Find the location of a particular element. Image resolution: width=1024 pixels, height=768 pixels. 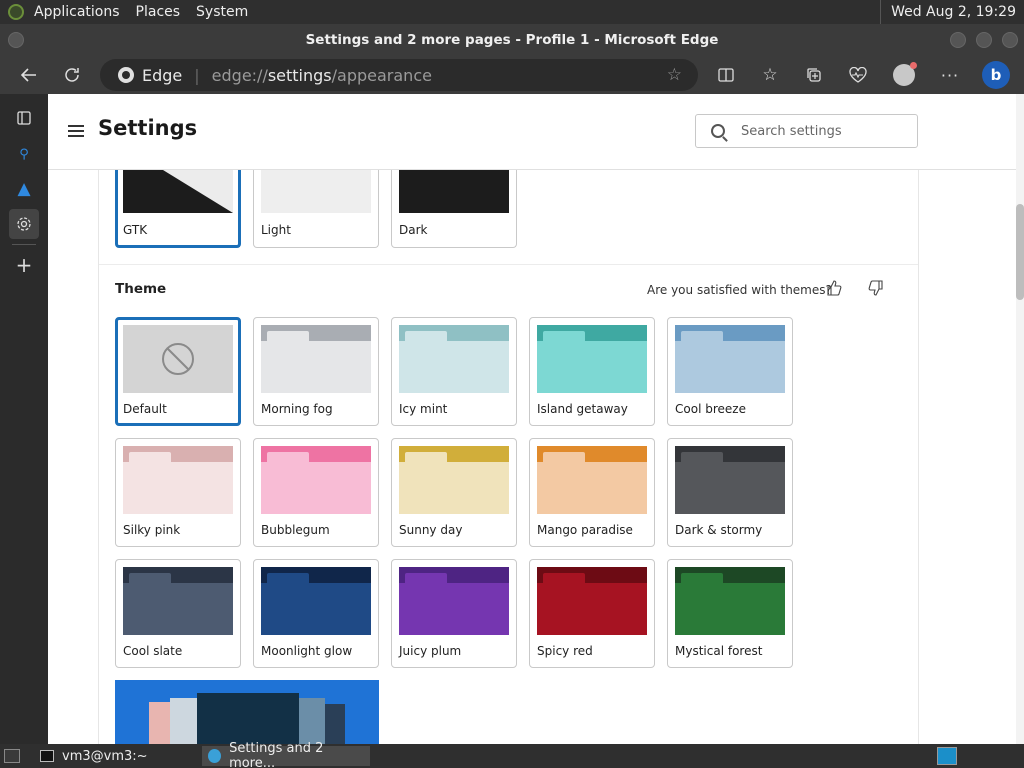

mode-preview is located at coordinates (316, 191).